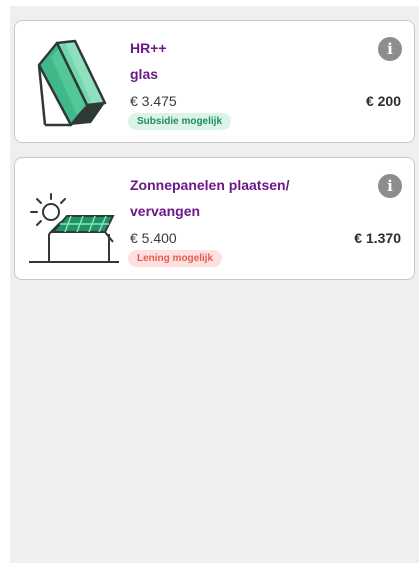  What do you see at coordinates (165, 211) in the screenshot?
I see `measure-title-line2: vervangen` at bounding box center [165, 211].